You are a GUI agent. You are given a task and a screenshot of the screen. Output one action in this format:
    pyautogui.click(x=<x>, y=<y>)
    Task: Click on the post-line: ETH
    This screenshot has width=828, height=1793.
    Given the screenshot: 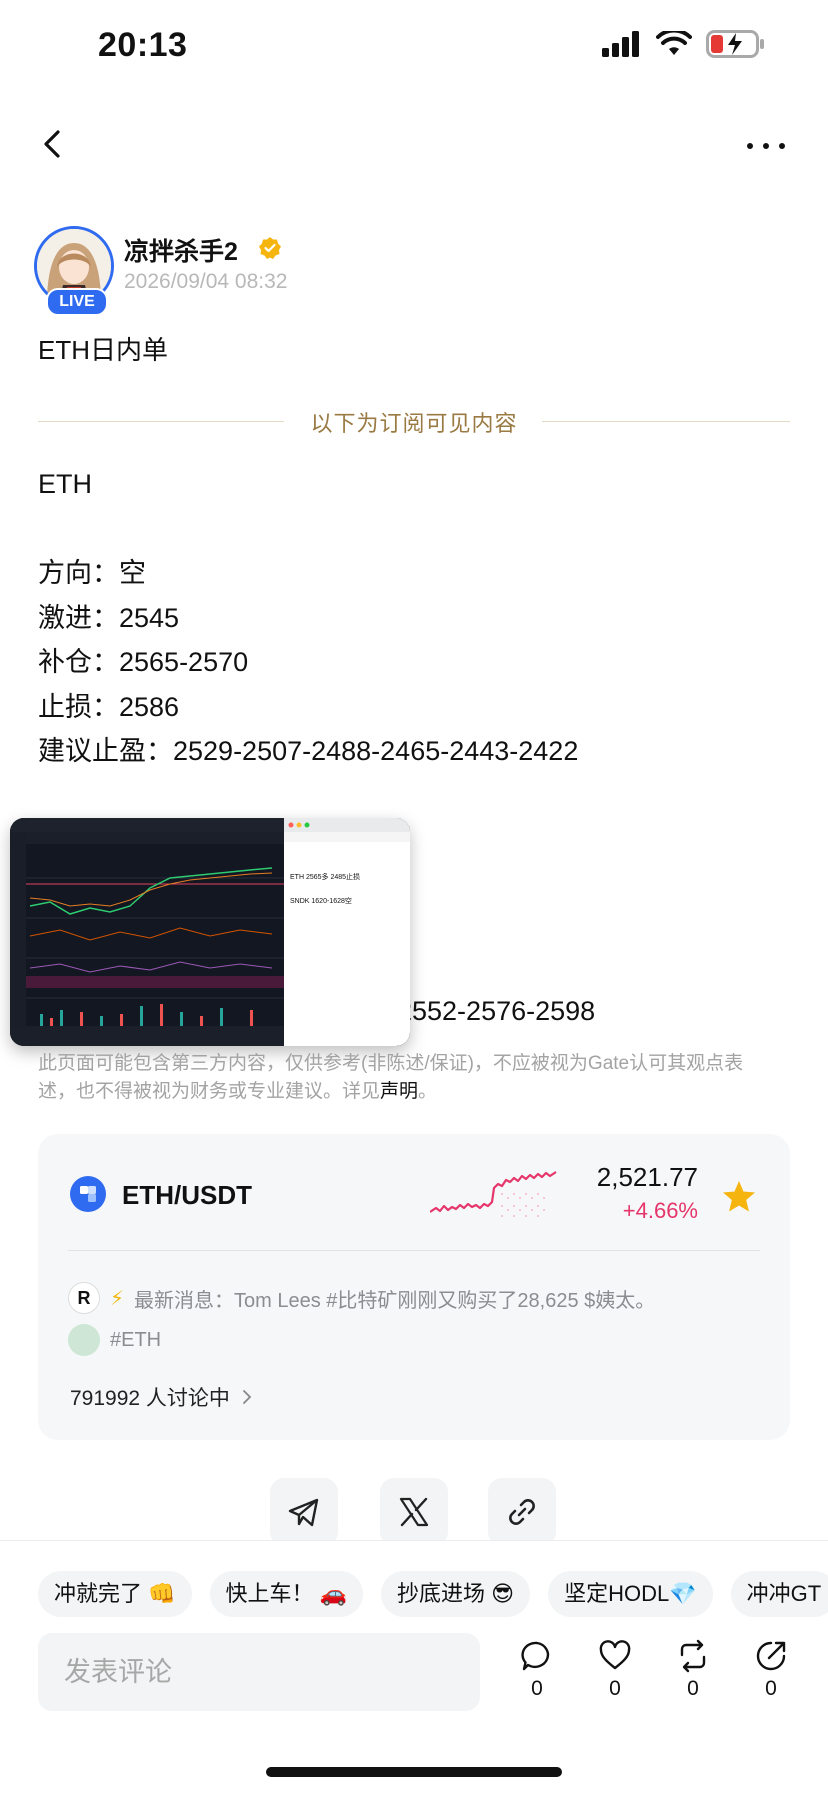 What is the action you would take?
    pyautogui.click(x=65, y=484)
    